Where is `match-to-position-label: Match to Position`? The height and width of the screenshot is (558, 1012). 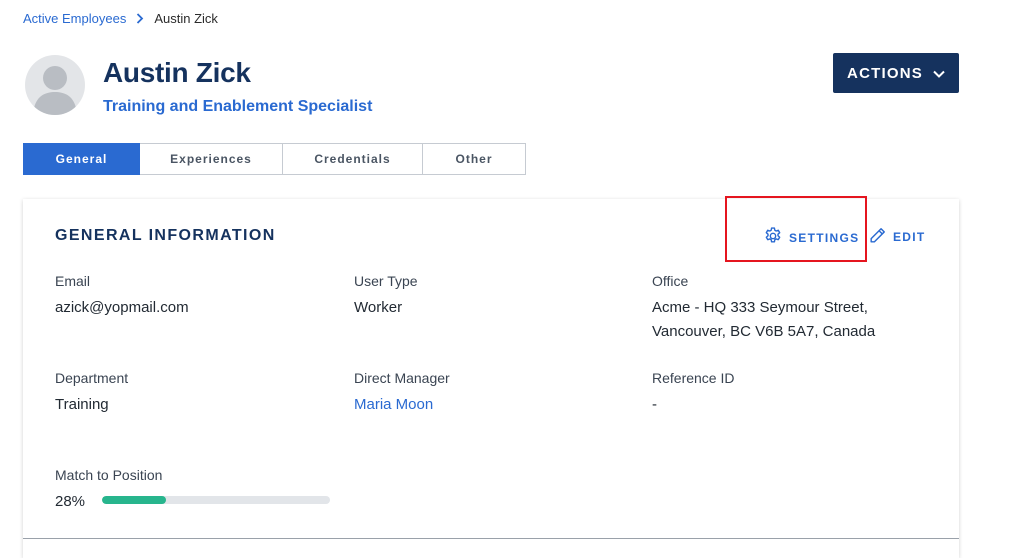
match-to-position-label: Match to Position is located at coordinates (109, 475).